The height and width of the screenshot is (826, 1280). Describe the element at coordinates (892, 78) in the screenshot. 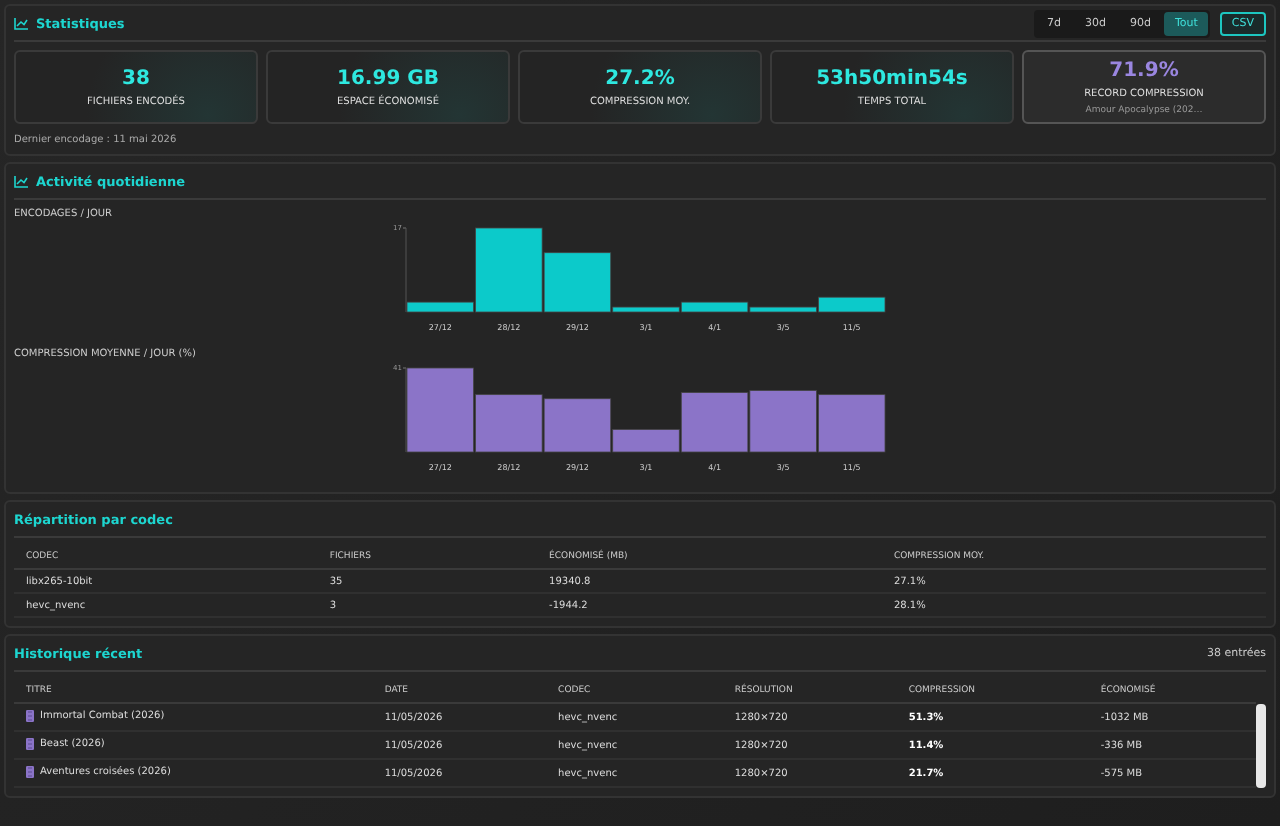

I see `stat-value: 53h50min54s` at that location.